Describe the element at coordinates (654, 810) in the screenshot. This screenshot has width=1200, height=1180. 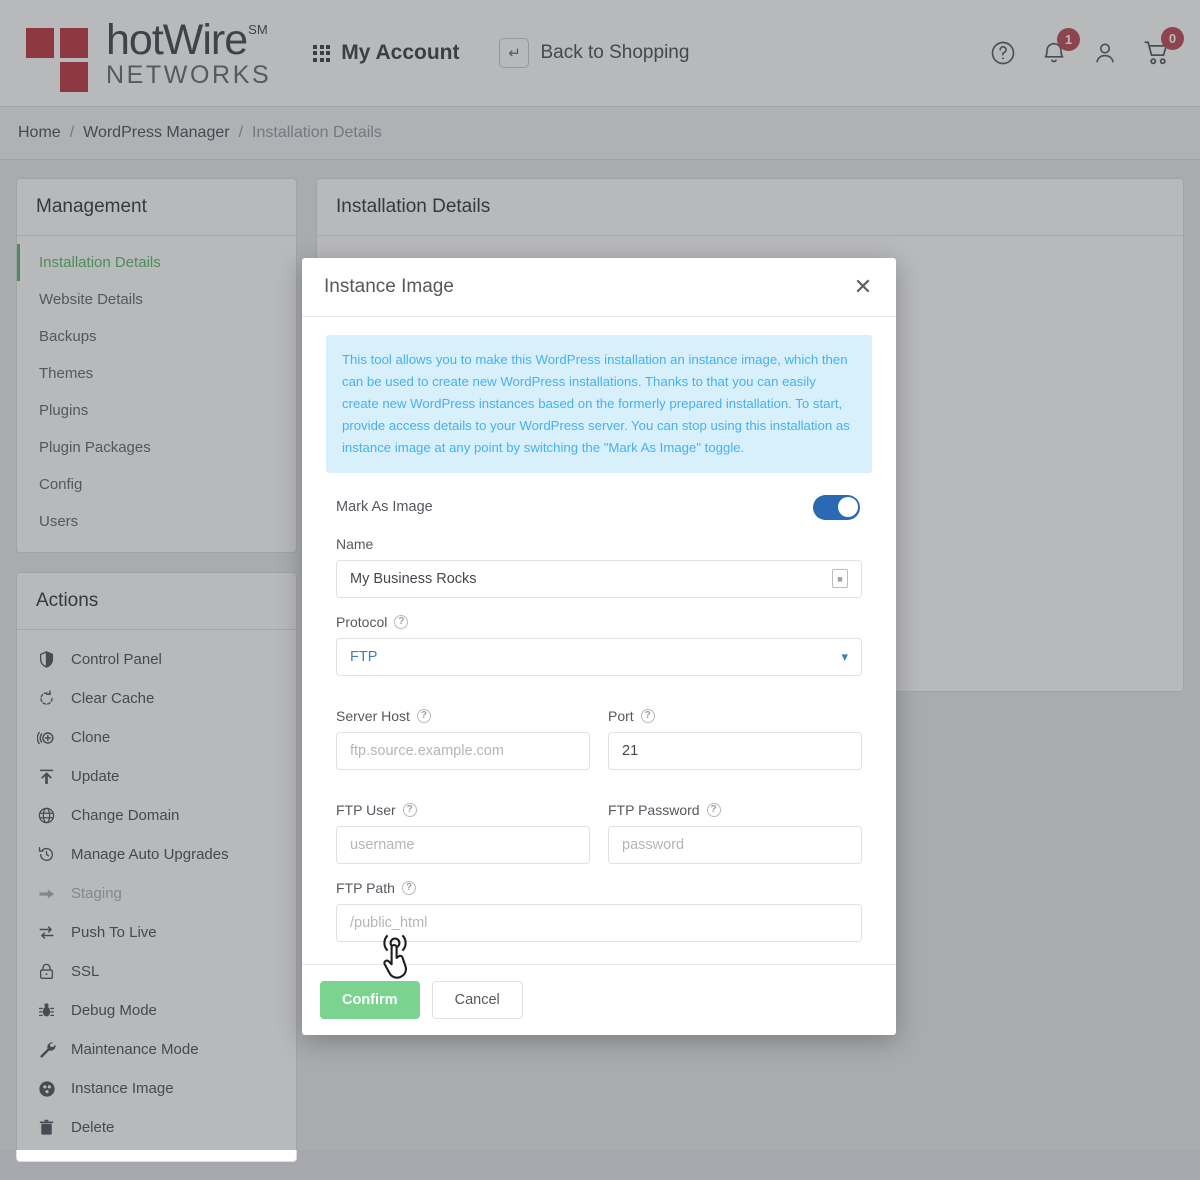
I see `ftp-password-label: FTP Password` at that location.